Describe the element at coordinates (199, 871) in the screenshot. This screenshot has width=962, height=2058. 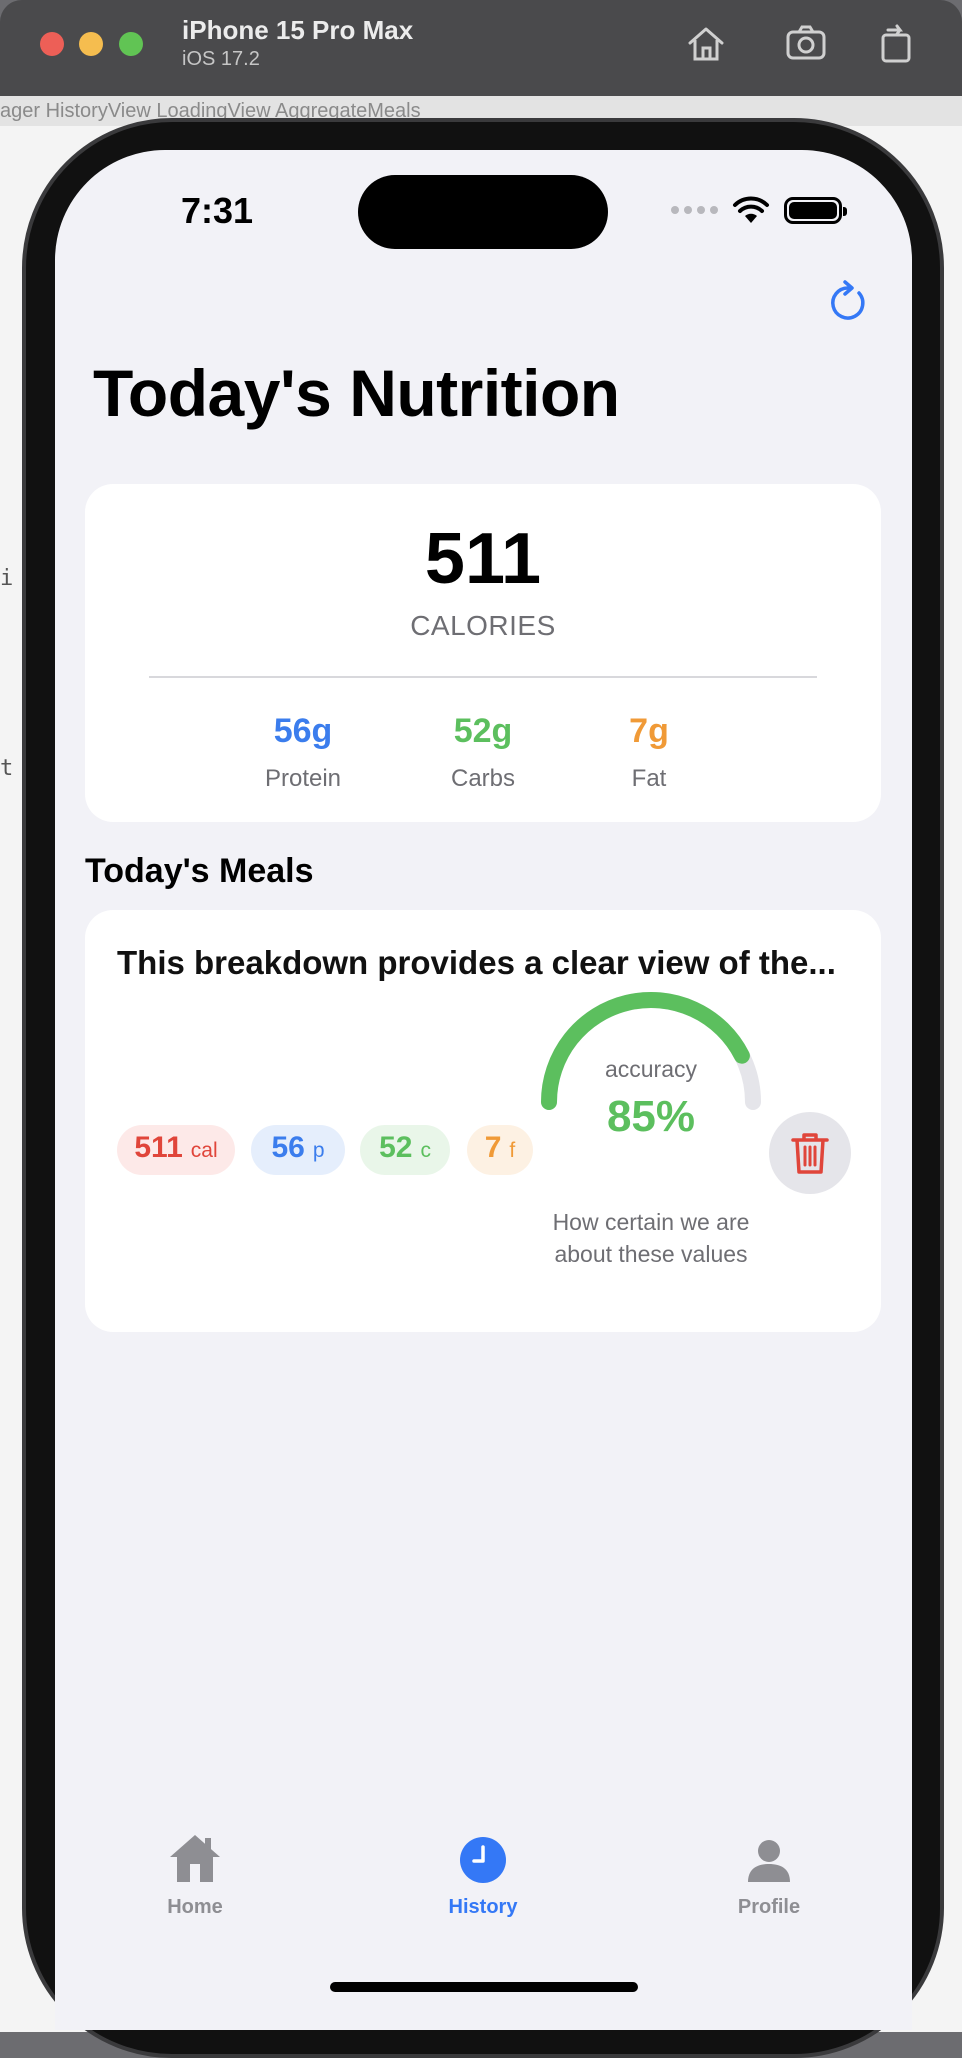
I see `meals-section-title: Today's Meals` at that location.